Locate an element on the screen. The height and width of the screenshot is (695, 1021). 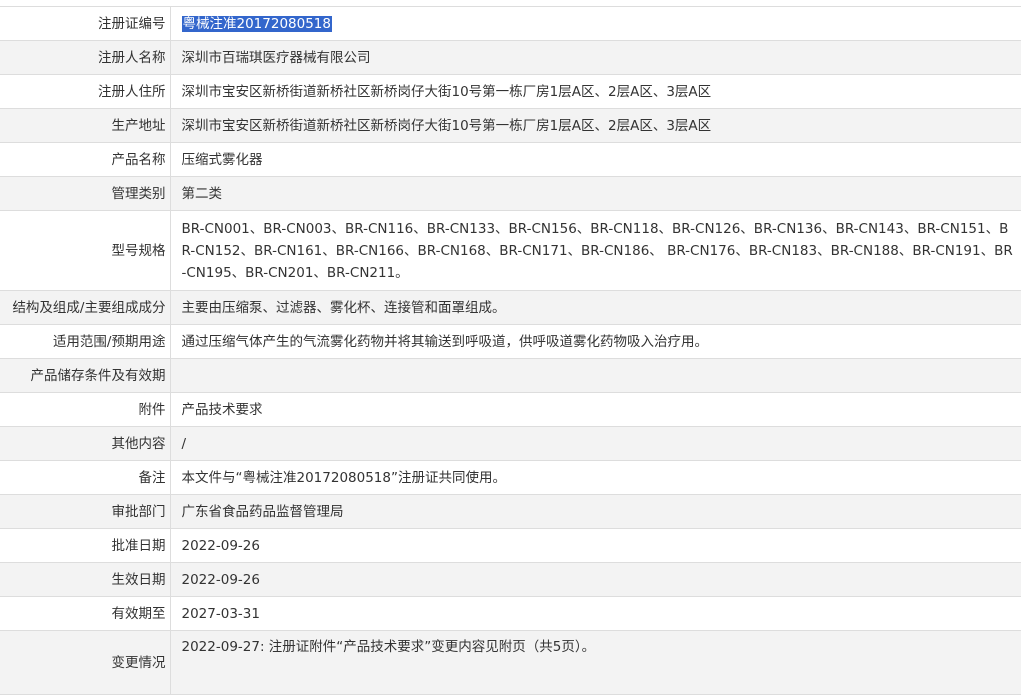
row-label: 附件 is located at coordinates (85, 409).